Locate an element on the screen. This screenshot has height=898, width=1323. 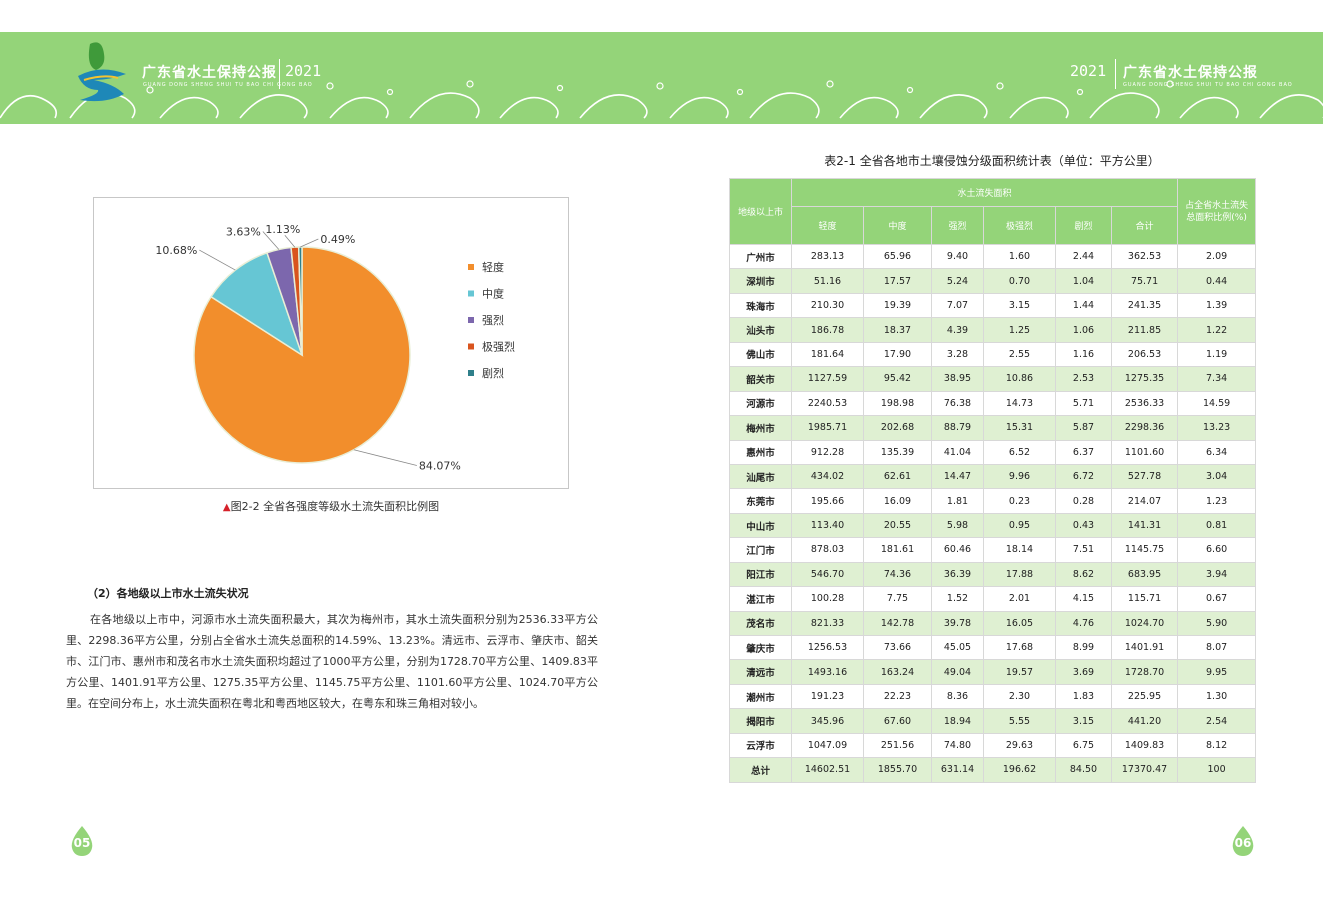
table-cell: 39.78 is located at coordinates (957, 623).